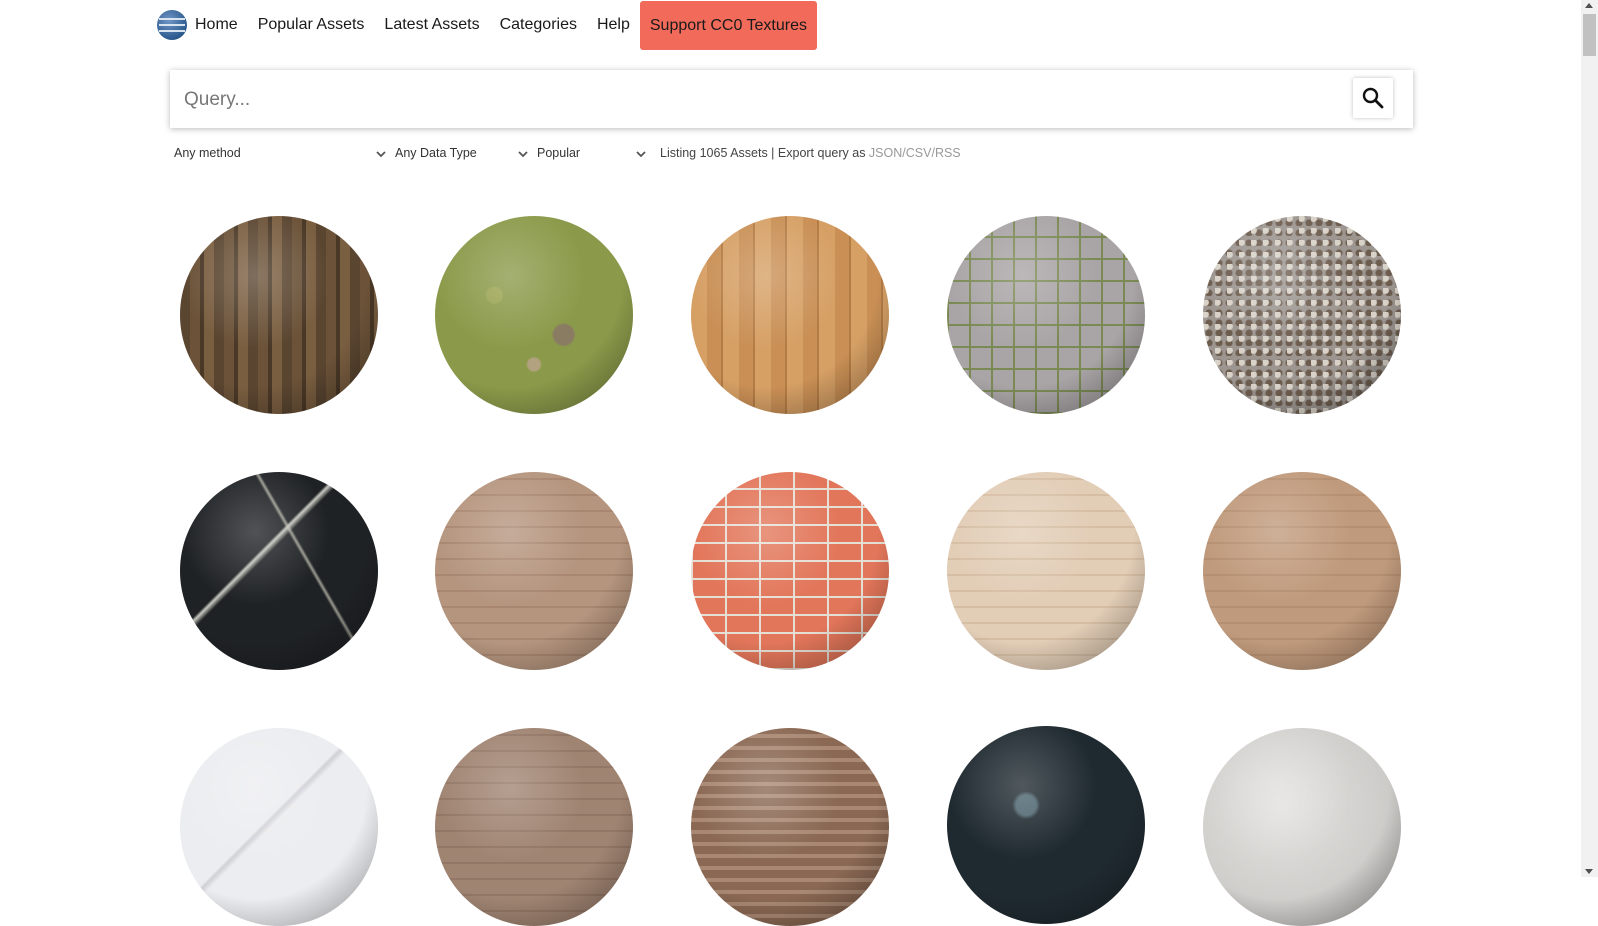 The height and width of the screenshot is (926, 1598). What do you see at coordinates (613, 25) in the screenshot?
I see `nav-help: Help` at bounding box center [613, 25].